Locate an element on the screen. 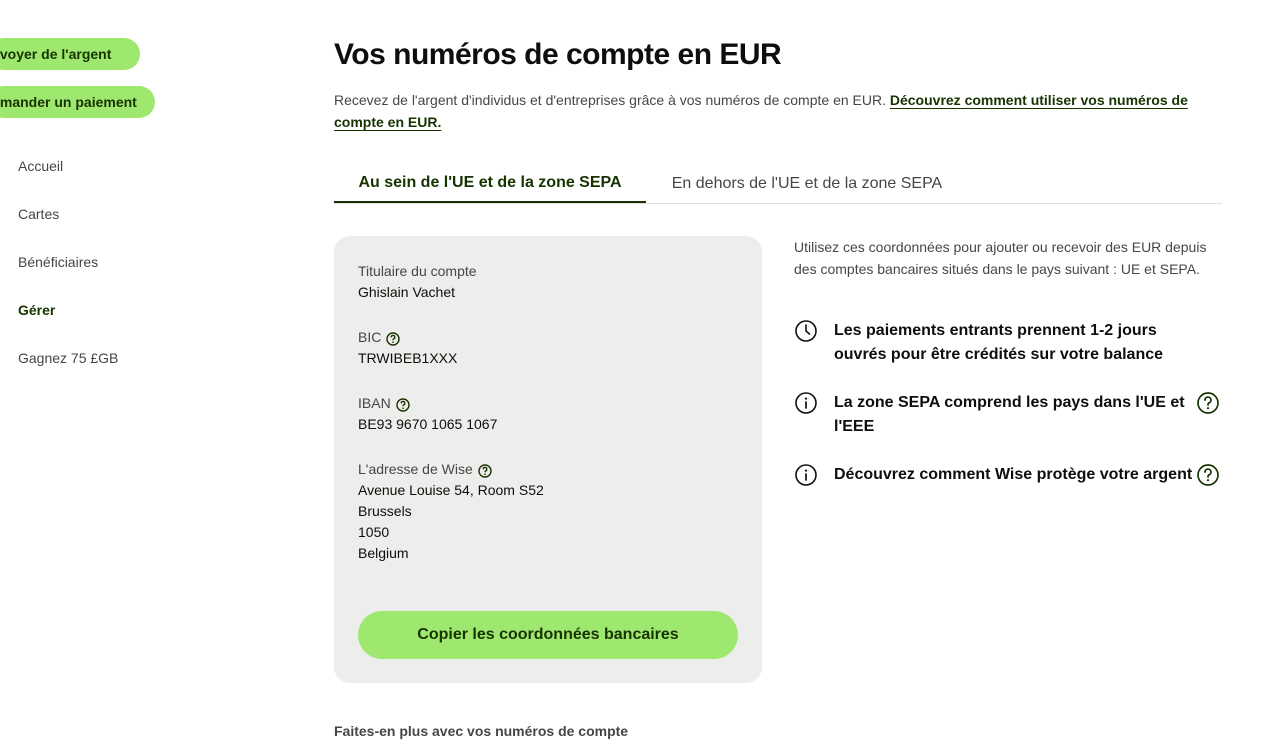 Image resolution: width=1286 pixels, height=744 pixels. copy-bank-details-button: Copier les coordonnées bancaires is located at coordinates (548, 635).